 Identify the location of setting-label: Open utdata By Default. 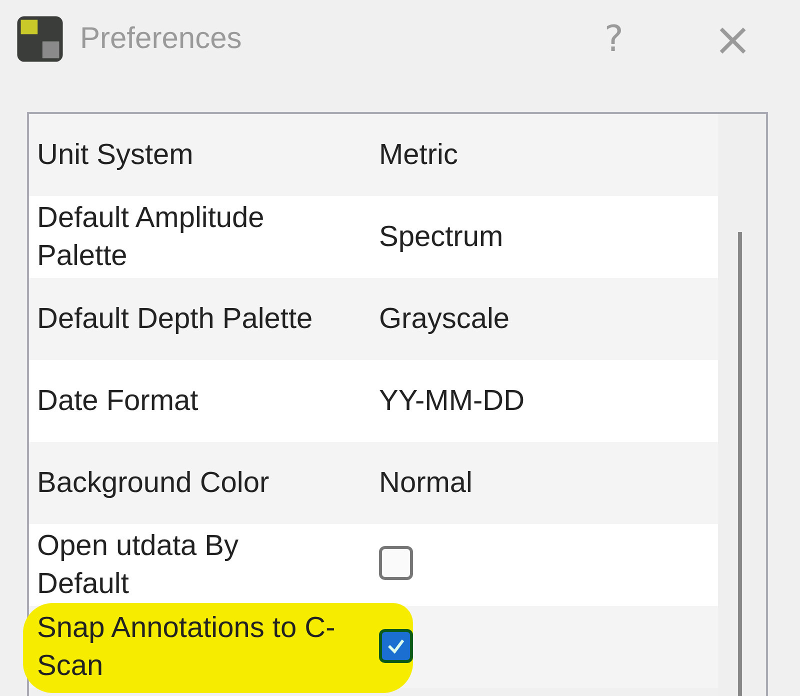
(138, 565).